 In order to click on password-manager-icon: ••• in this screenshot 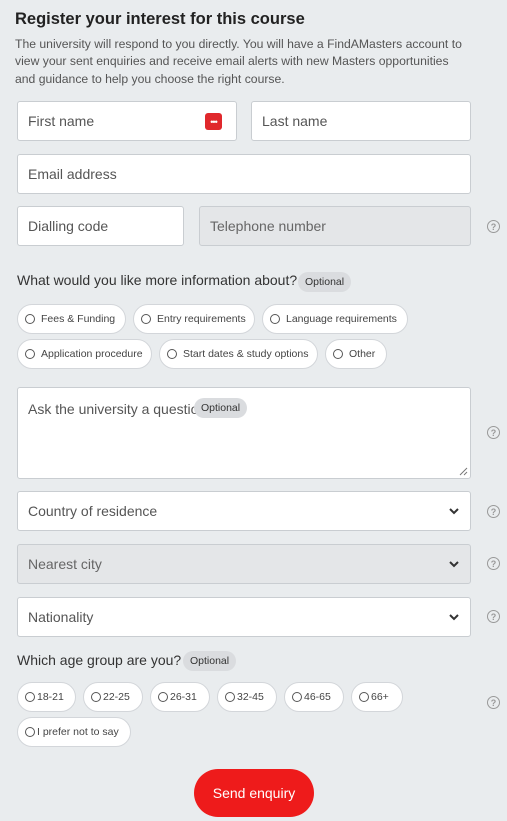, I will do `click(213, 121)`.